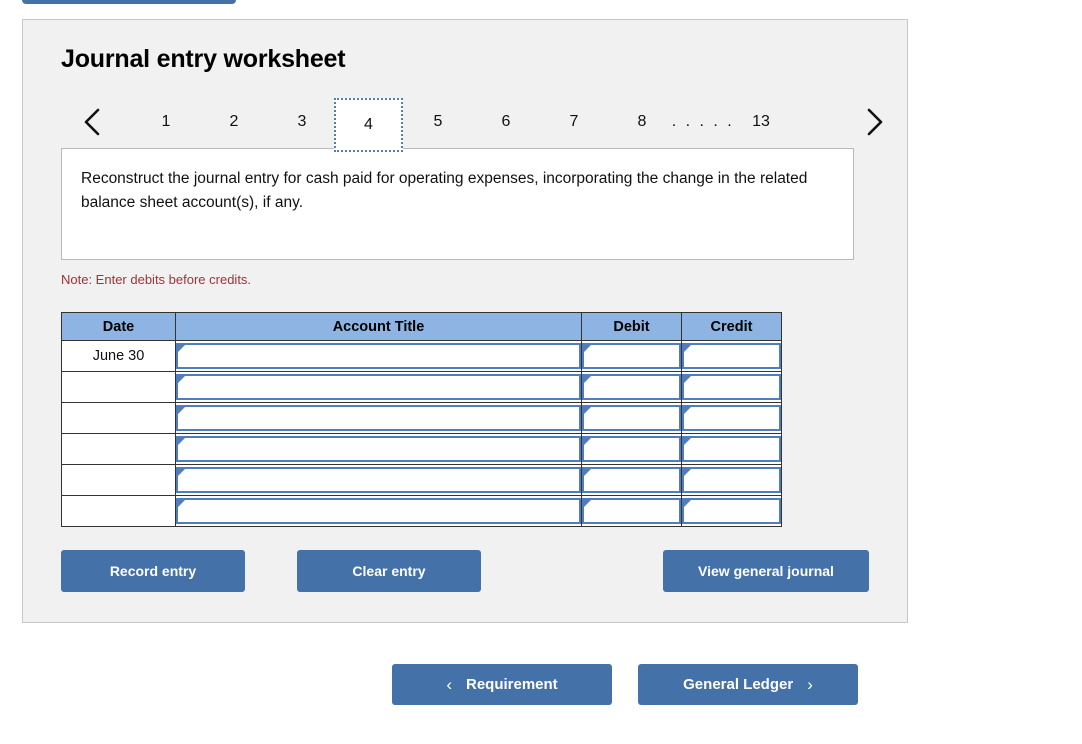 This screenshot has height=744, width=1082. Describe the element at coordinates (153, 571) in the screenshot. I see `record-entry-button: Record entry` at that location.